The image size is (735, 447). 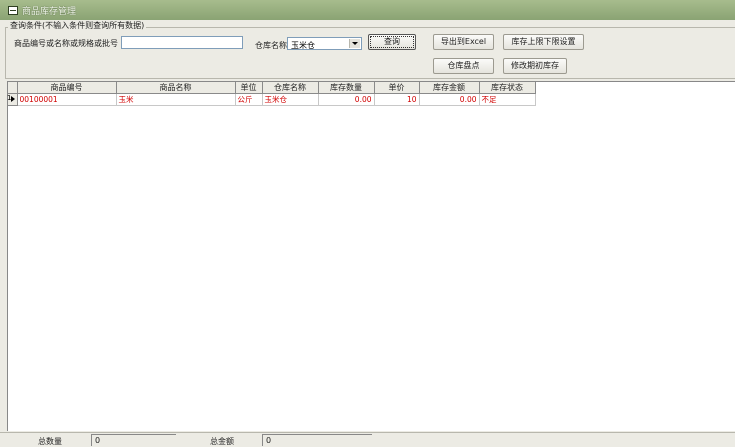 I want to click on column-header: 库存数量, so click(x=346, y=88).